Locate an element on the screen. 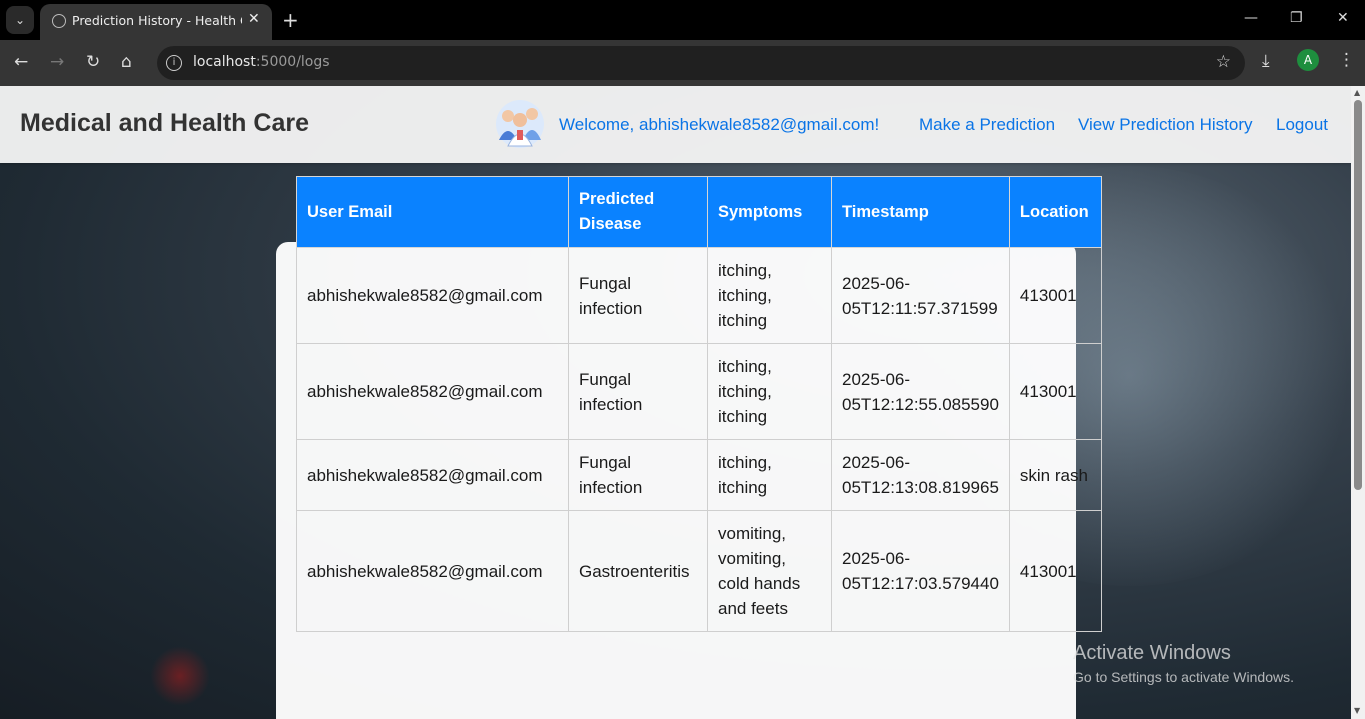 Image resolution: width=1365 pixels, height=719 pixels. cell-symptoms: vomiting, vomiting, cold hands and feets is located at coordinates (769, 571).